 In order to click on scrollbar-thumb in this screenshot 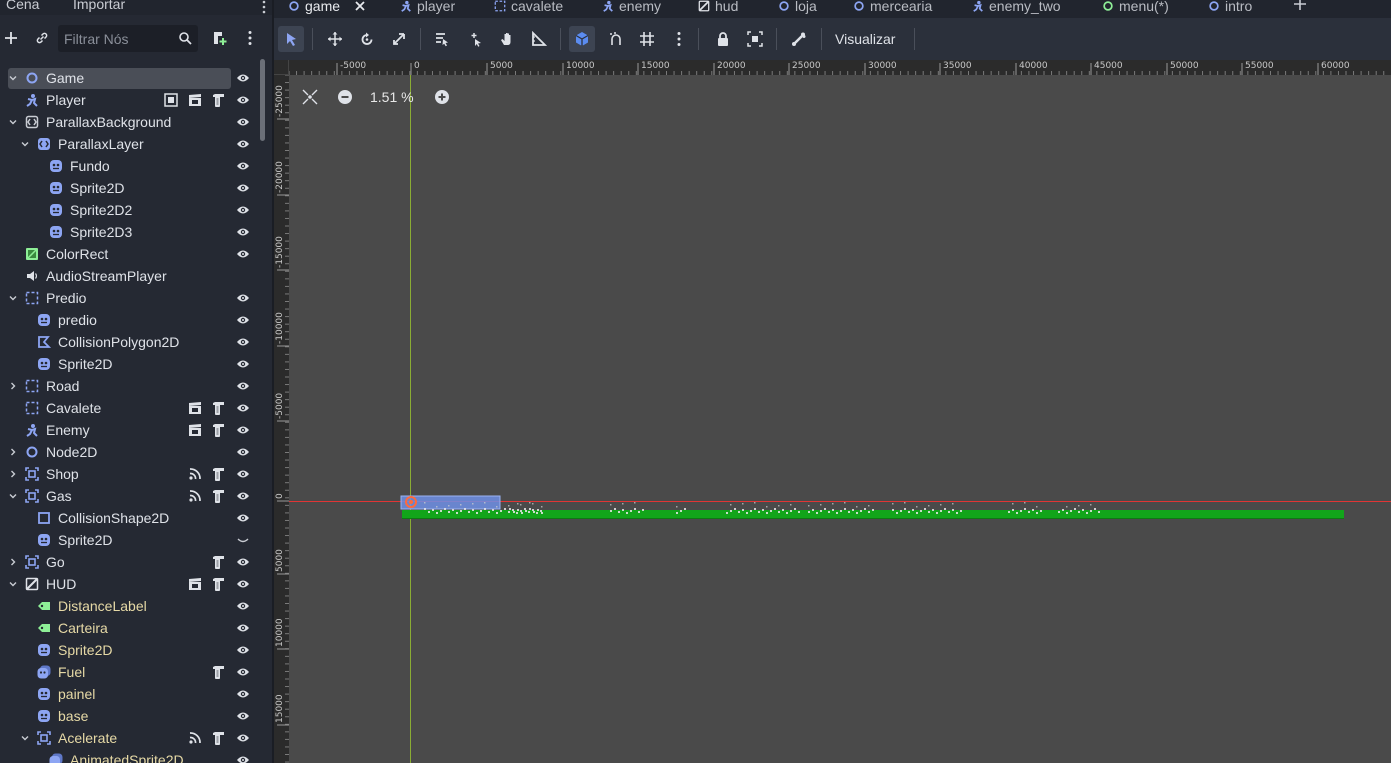, I will do `click(262, 100)`.